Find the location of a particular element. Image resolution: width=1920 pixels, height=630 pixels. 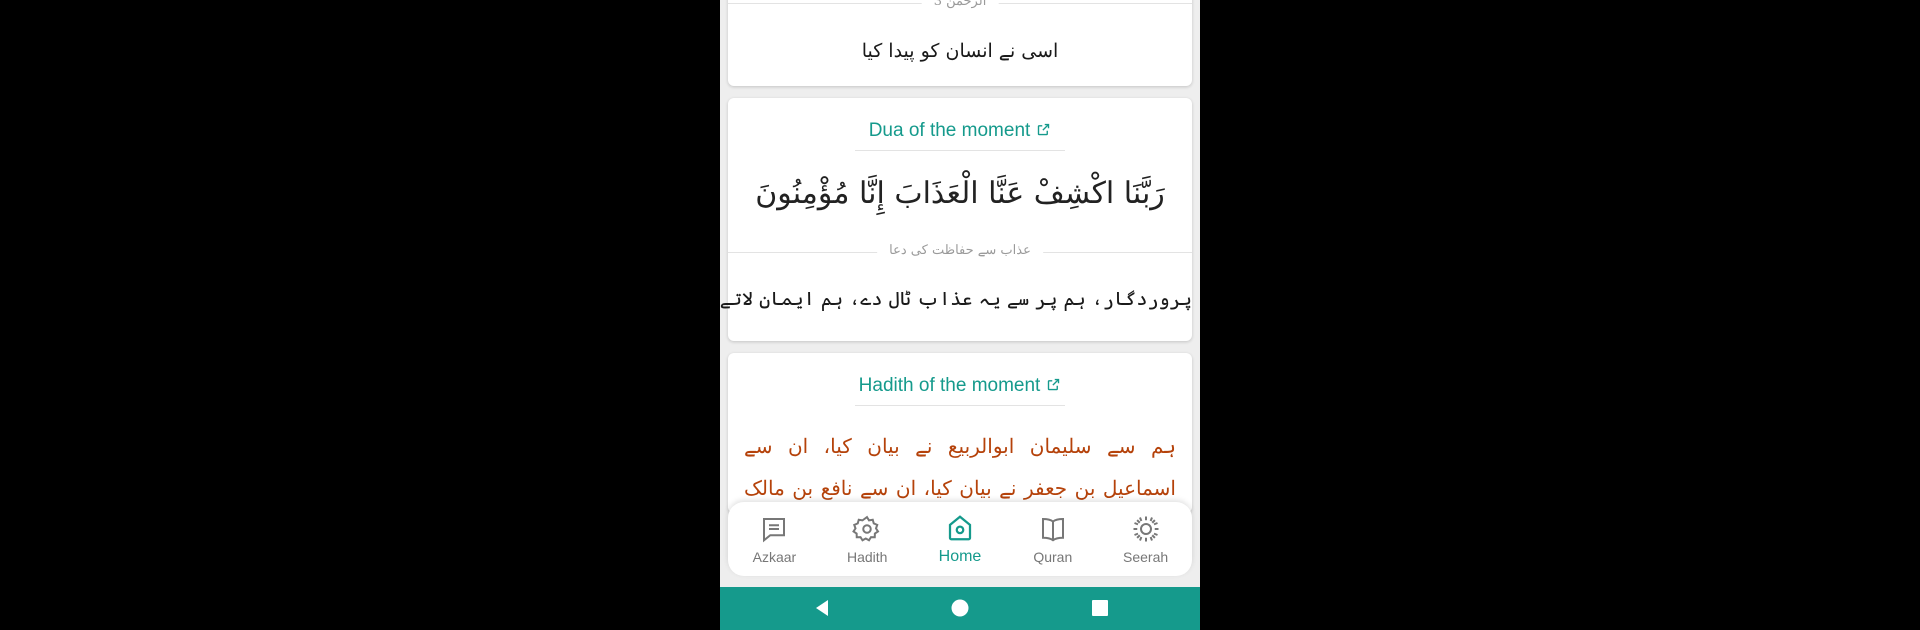

hadith-title: Hadith of the moment is located at coordinates (960, 386).